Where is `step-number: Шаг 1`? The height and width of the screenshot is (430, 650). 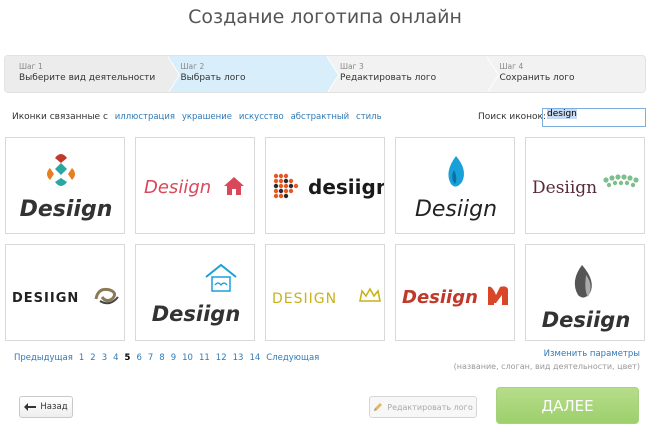 step-number: Шаг 1 is located at coordinates (31, 66).